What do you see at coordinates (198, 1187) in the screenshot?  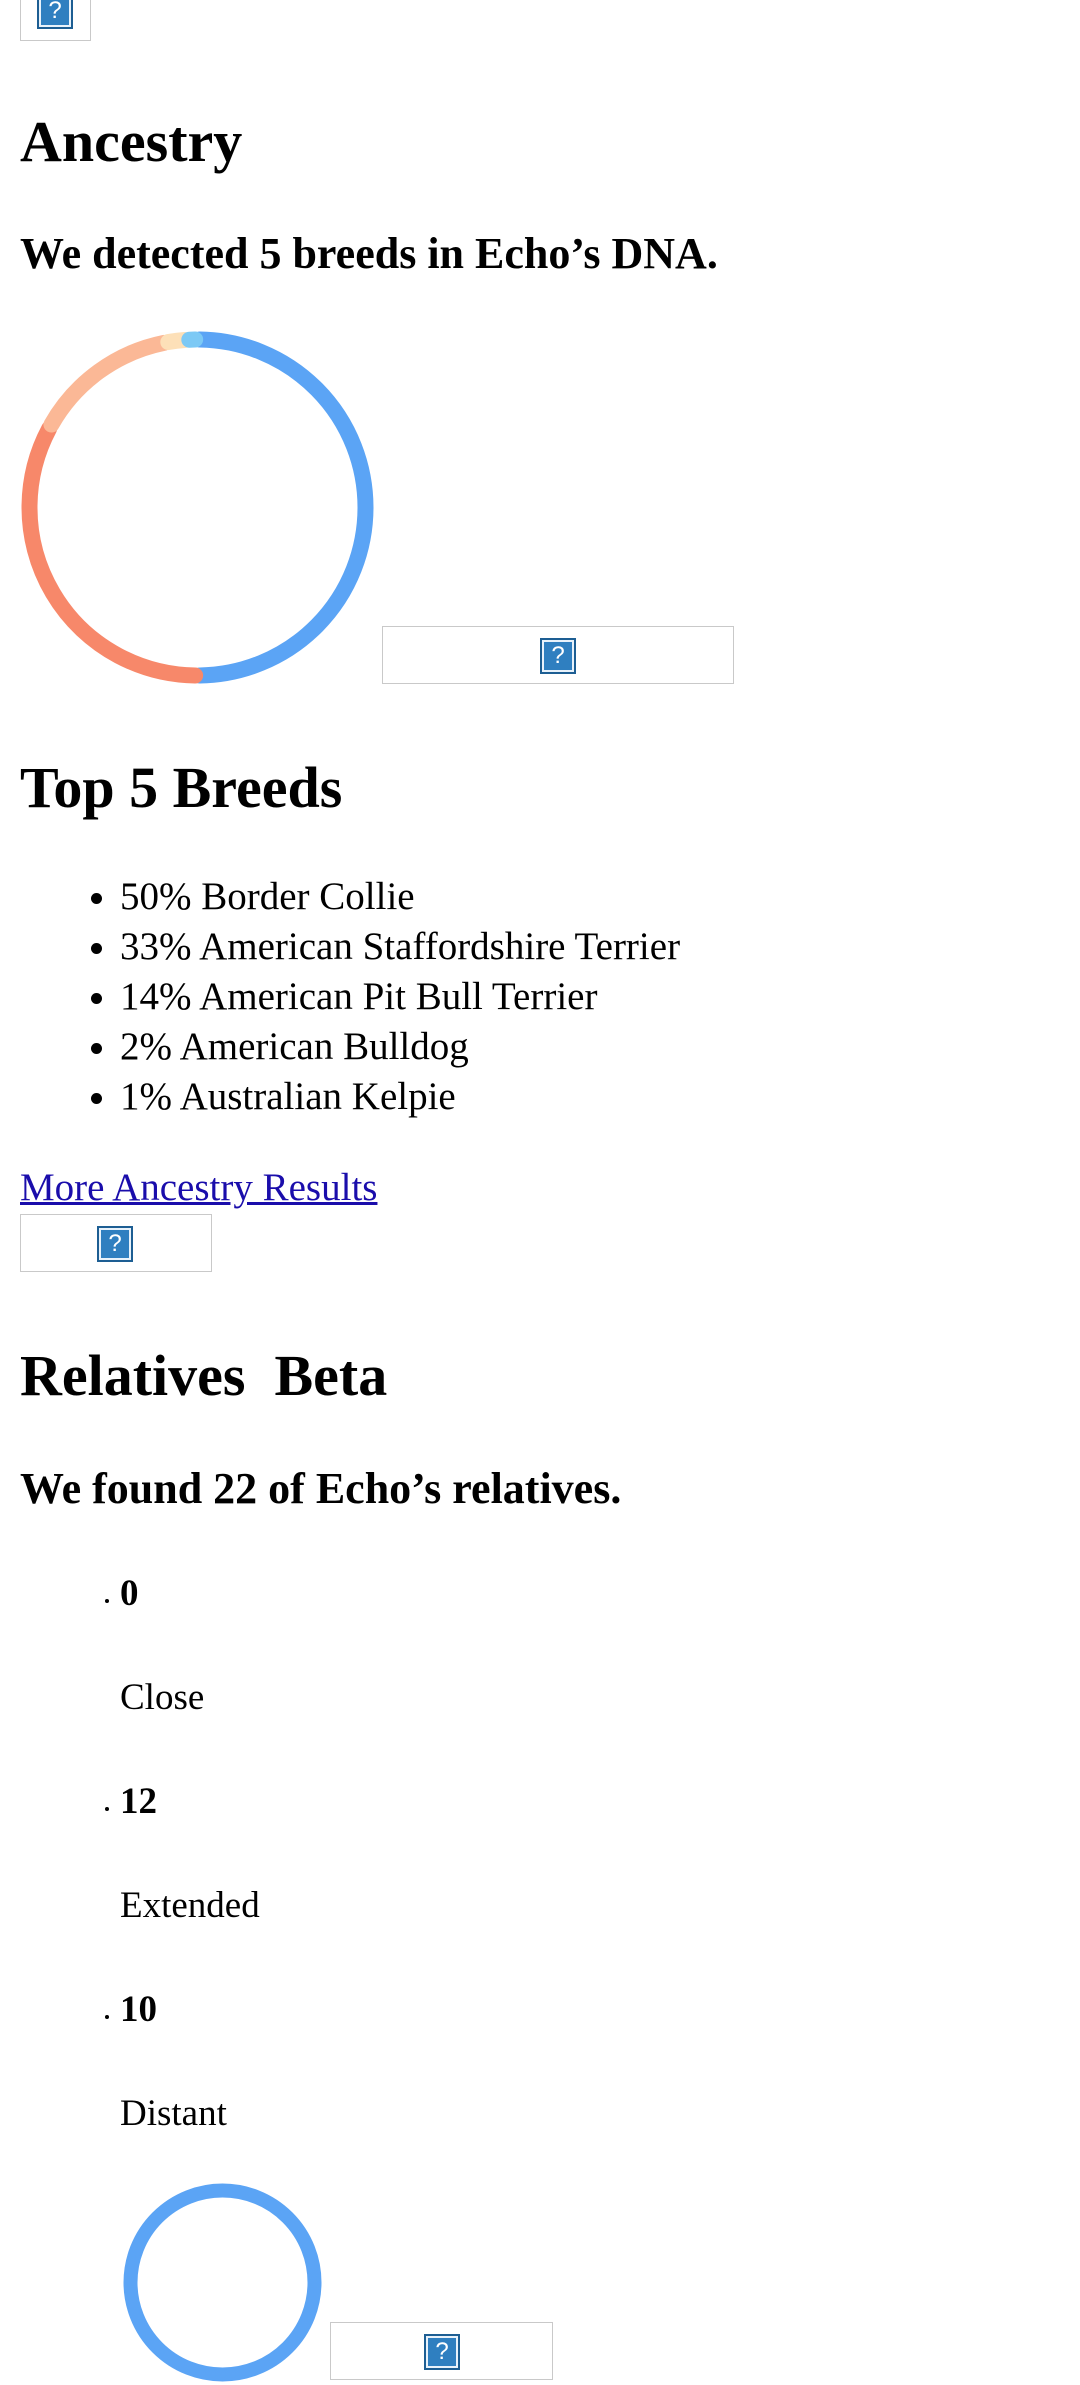 I see `more-ancestry-results-link: More Ancestry Results` at bounding box center [198, 1187].